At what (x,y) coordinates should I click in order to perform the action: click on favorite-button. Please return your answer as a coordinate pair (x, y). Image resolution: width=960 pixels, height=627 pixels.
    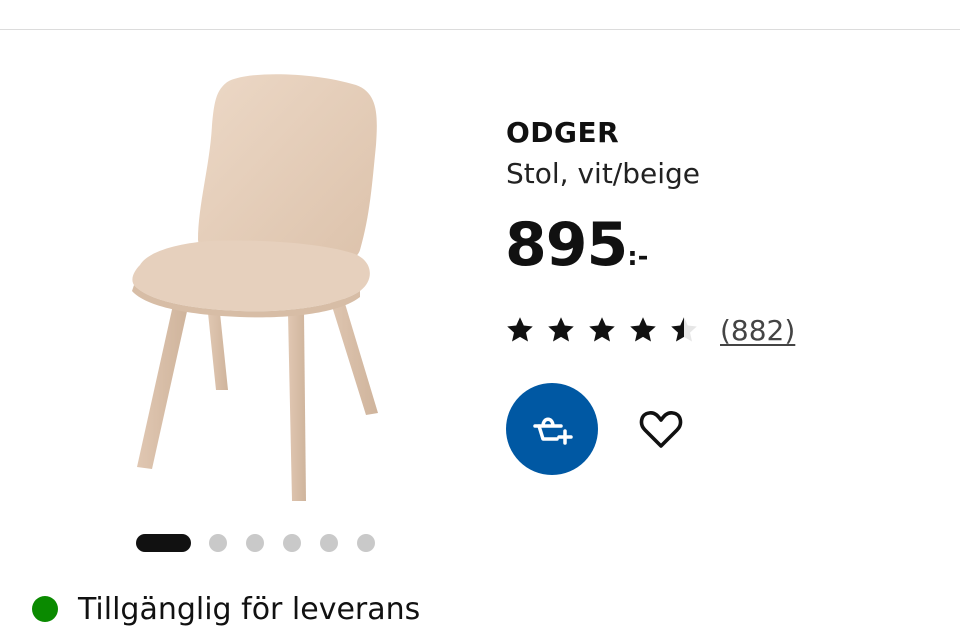
    Looking at the image, I should click on (661, 429).